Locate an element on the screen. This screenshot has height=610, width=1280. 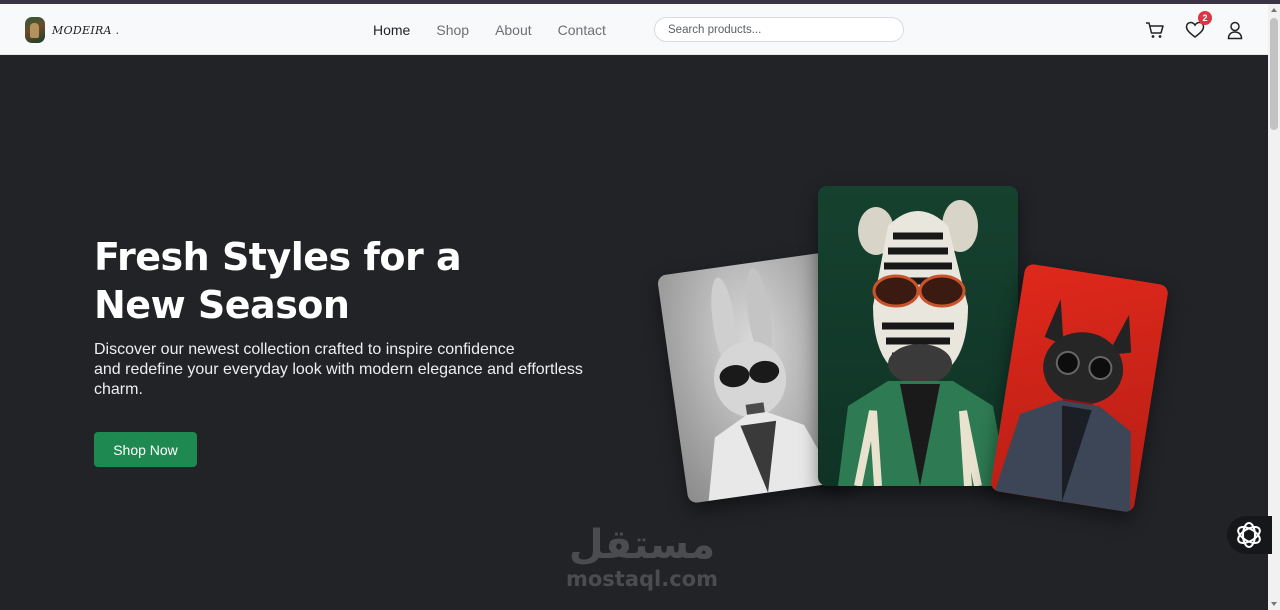
hero-title-line-1: Fresh Styles for a is located at coordinates (278, 257).